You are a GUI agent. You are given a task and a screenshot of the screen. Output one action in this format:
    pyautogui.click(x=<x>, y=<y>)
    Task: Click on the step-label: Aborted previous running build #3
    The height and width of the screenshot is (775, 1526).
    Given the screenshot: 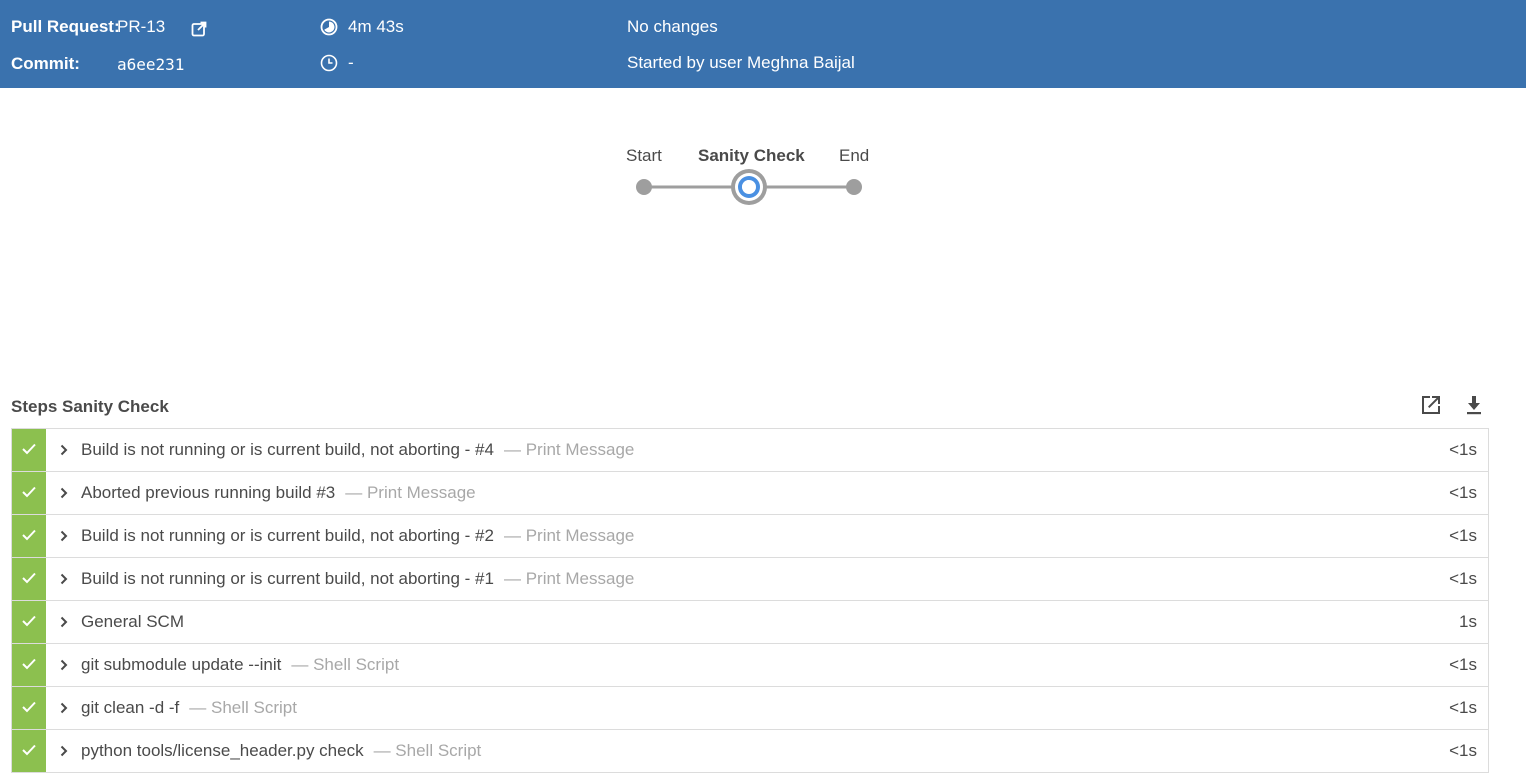 What is the action you would take?
    pyautogui.click(x=208, y=492)
    